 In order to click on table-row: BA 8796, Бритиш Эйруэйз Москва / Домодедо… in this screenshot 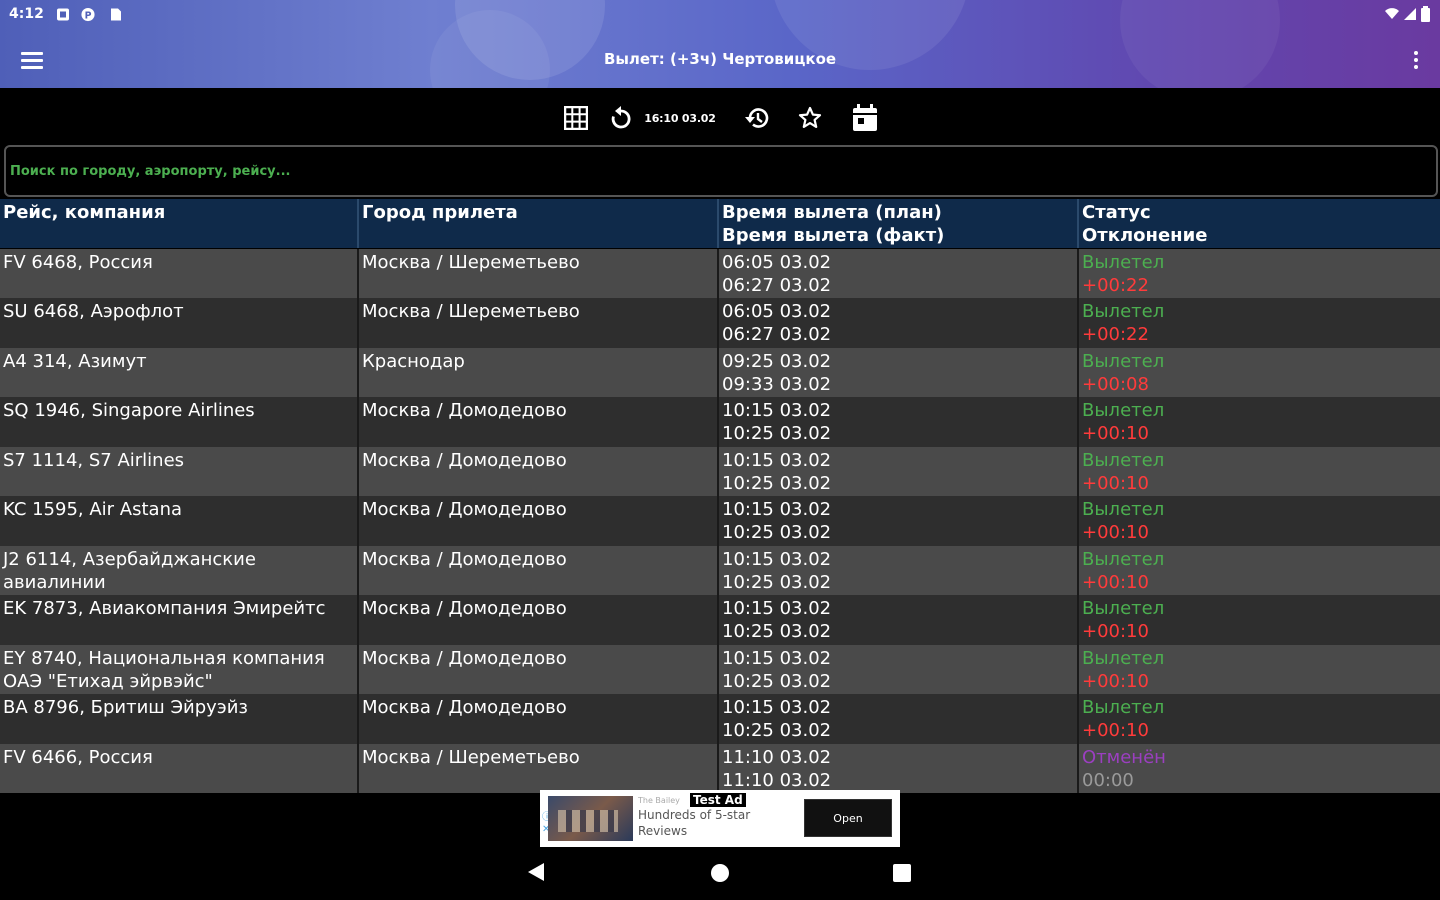, I will do `click(720, 719)`.